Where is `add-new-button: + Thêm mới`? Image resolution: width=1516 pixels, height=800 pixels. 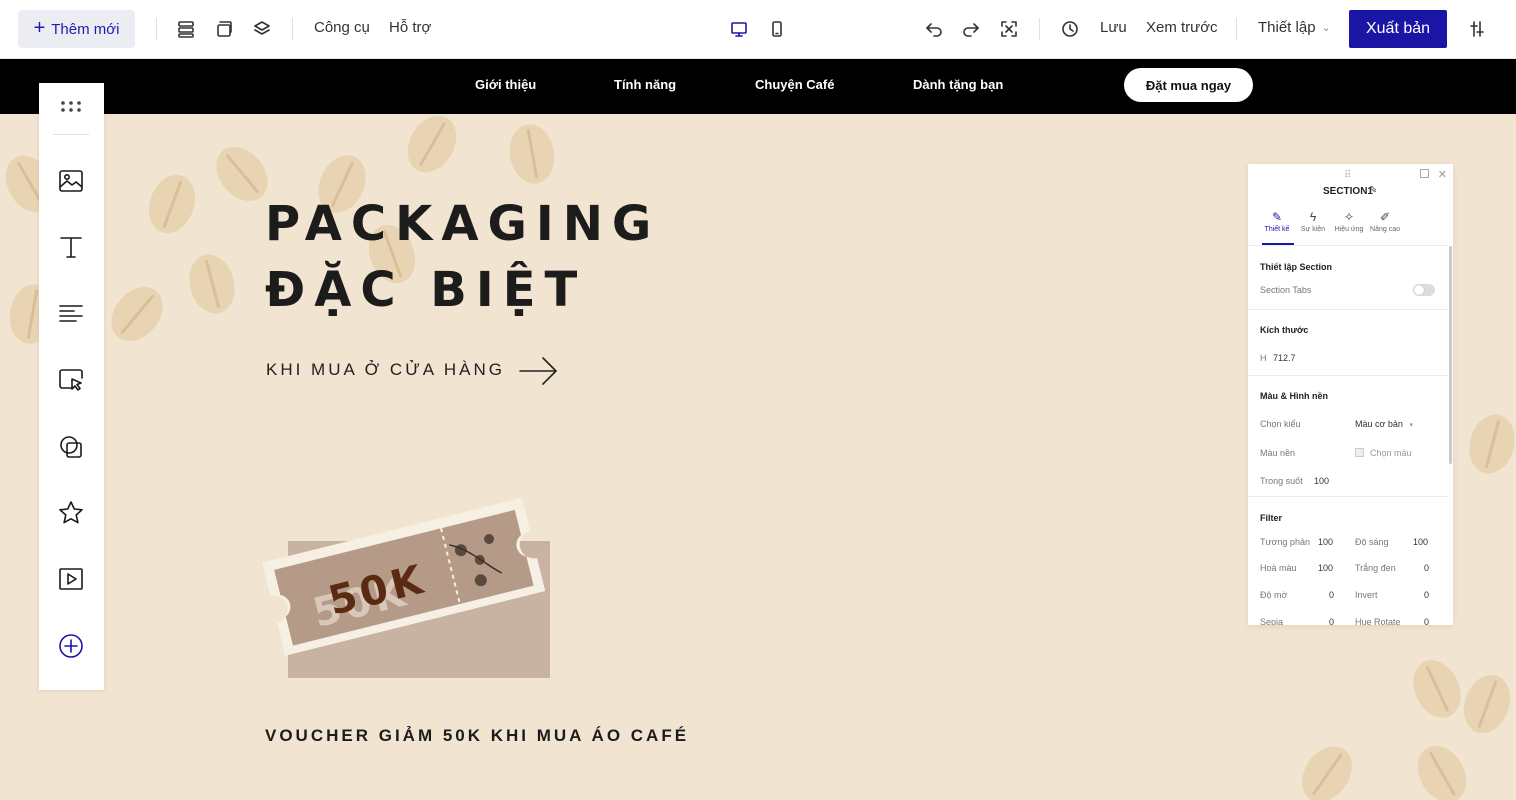
add-new-button: + Thêm mới is located at coordinates (76, 29).